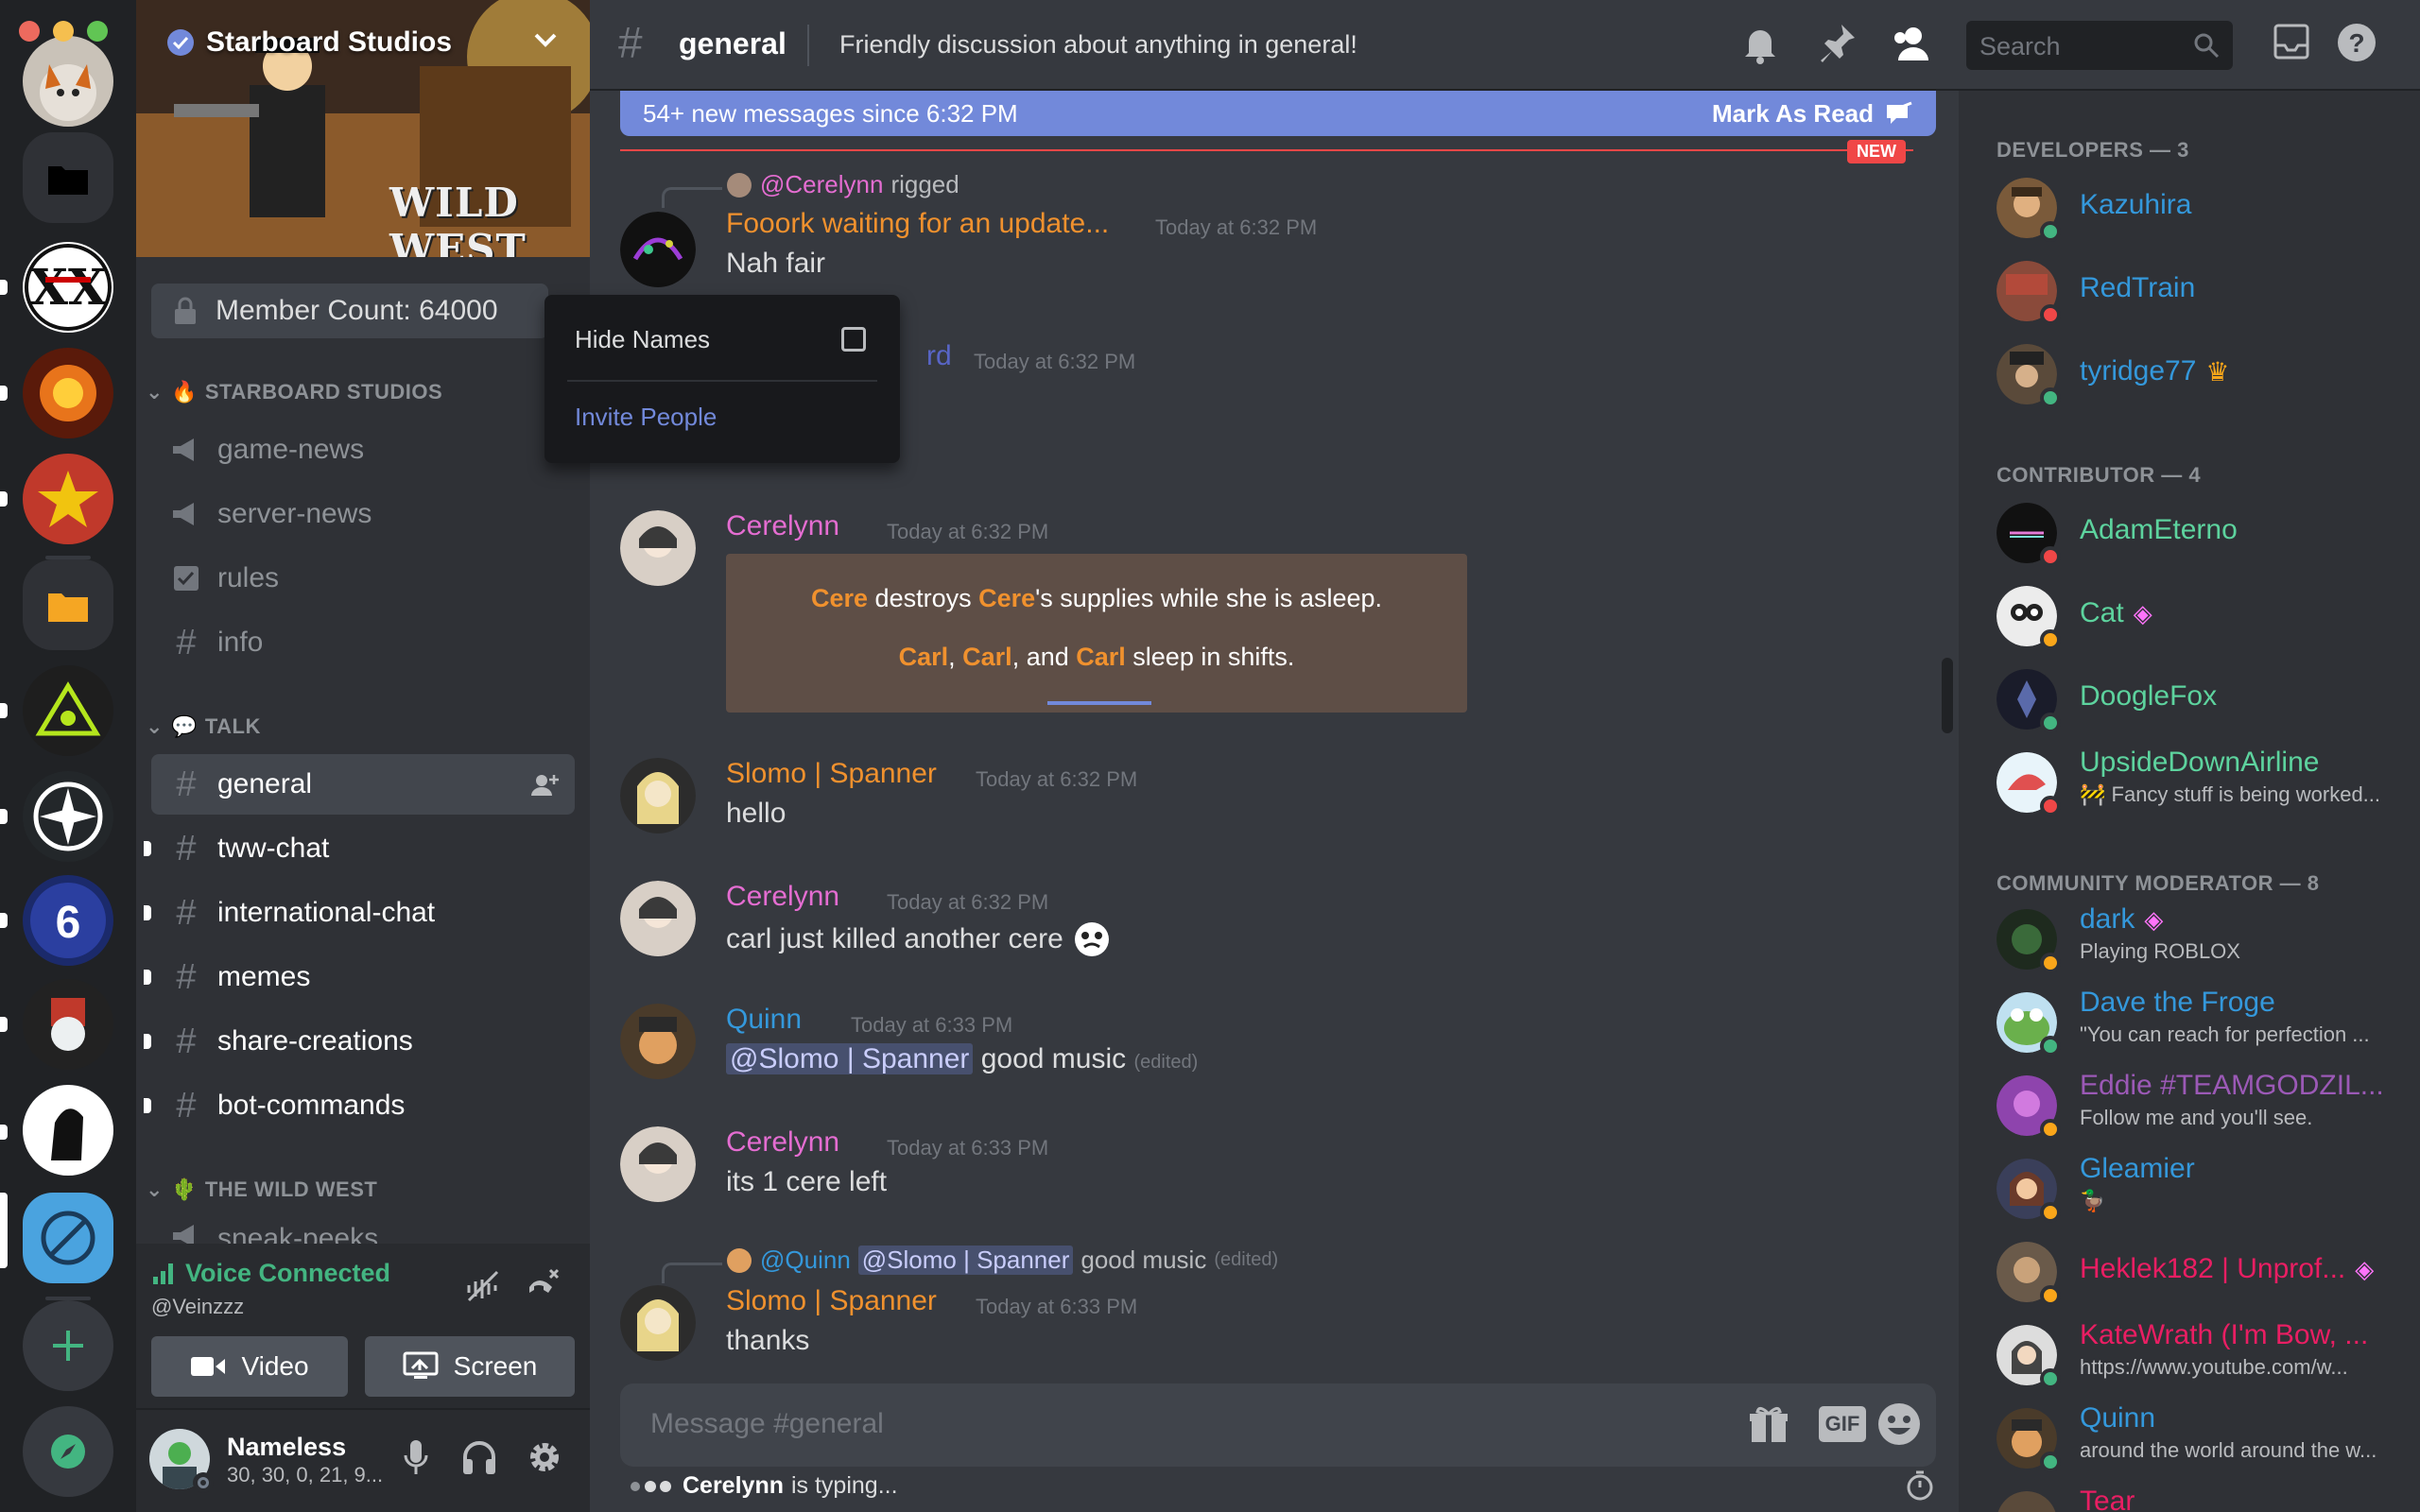  What do you see at coordinates (359, 977) in the screenshot?
I see `channel-memes: # memes` at bounding box center [359, 977].